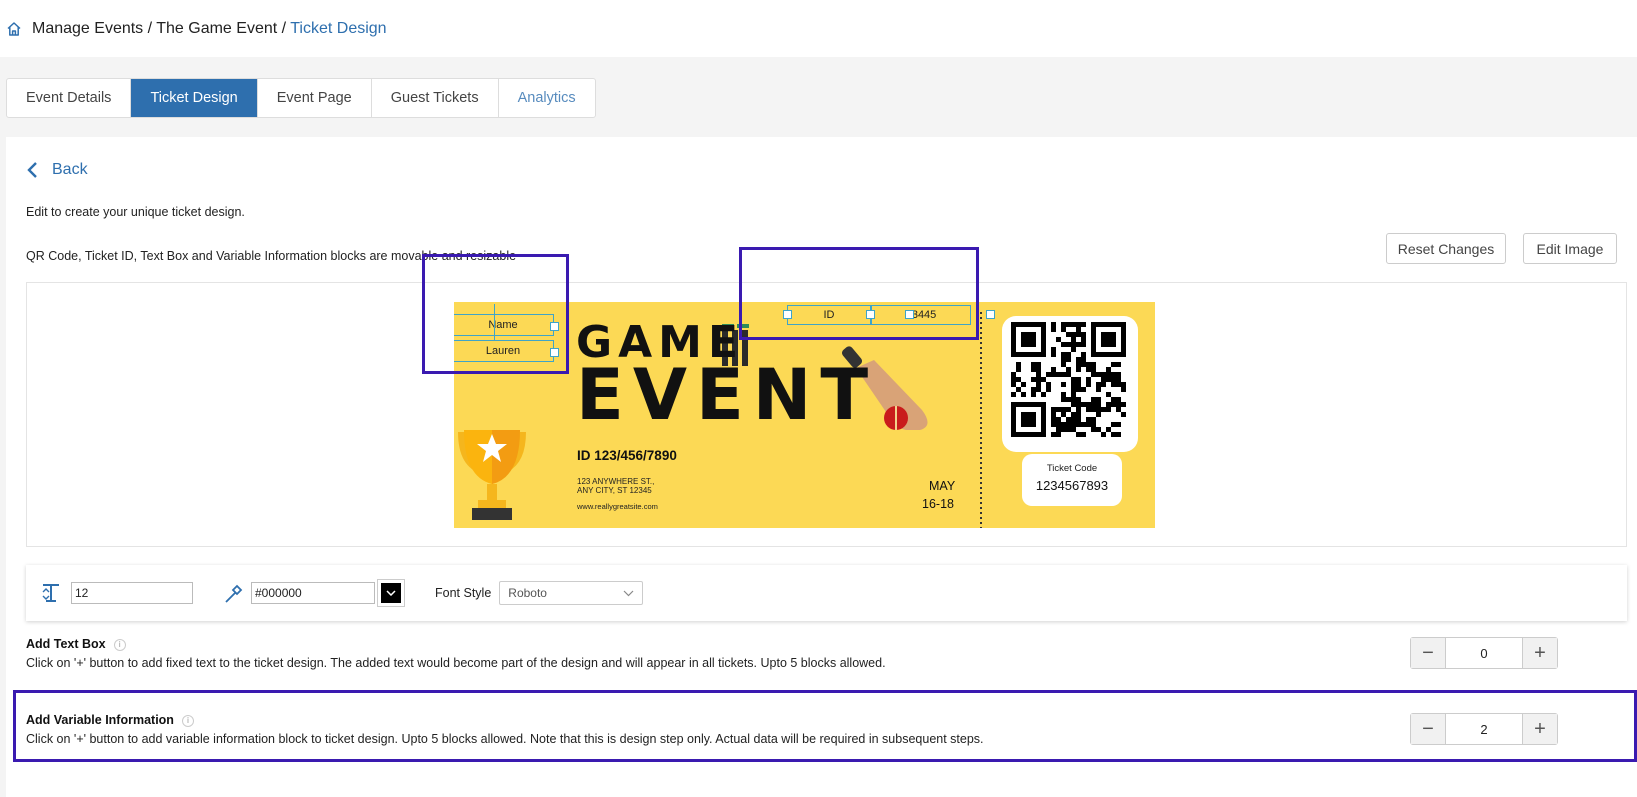 The image size is (1637, 797). I want to click on variable-info-stepper: − 2 +, so click(1484, 729).